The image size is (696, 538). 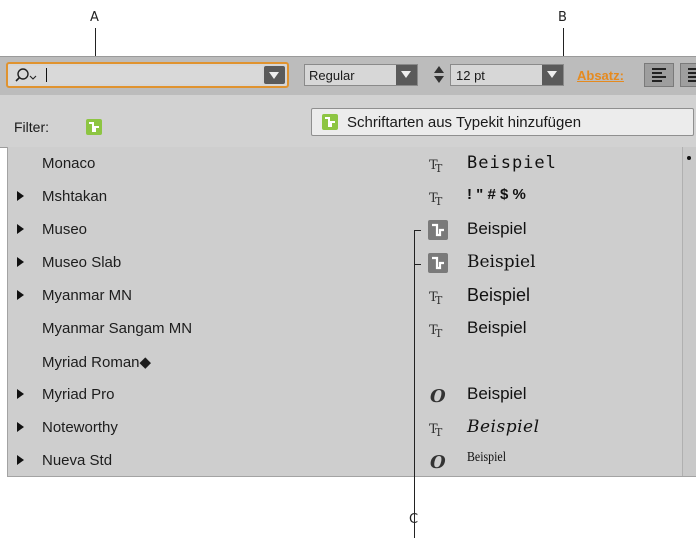 I want to click on callout-label-c: C, so click(x=414, y=519).